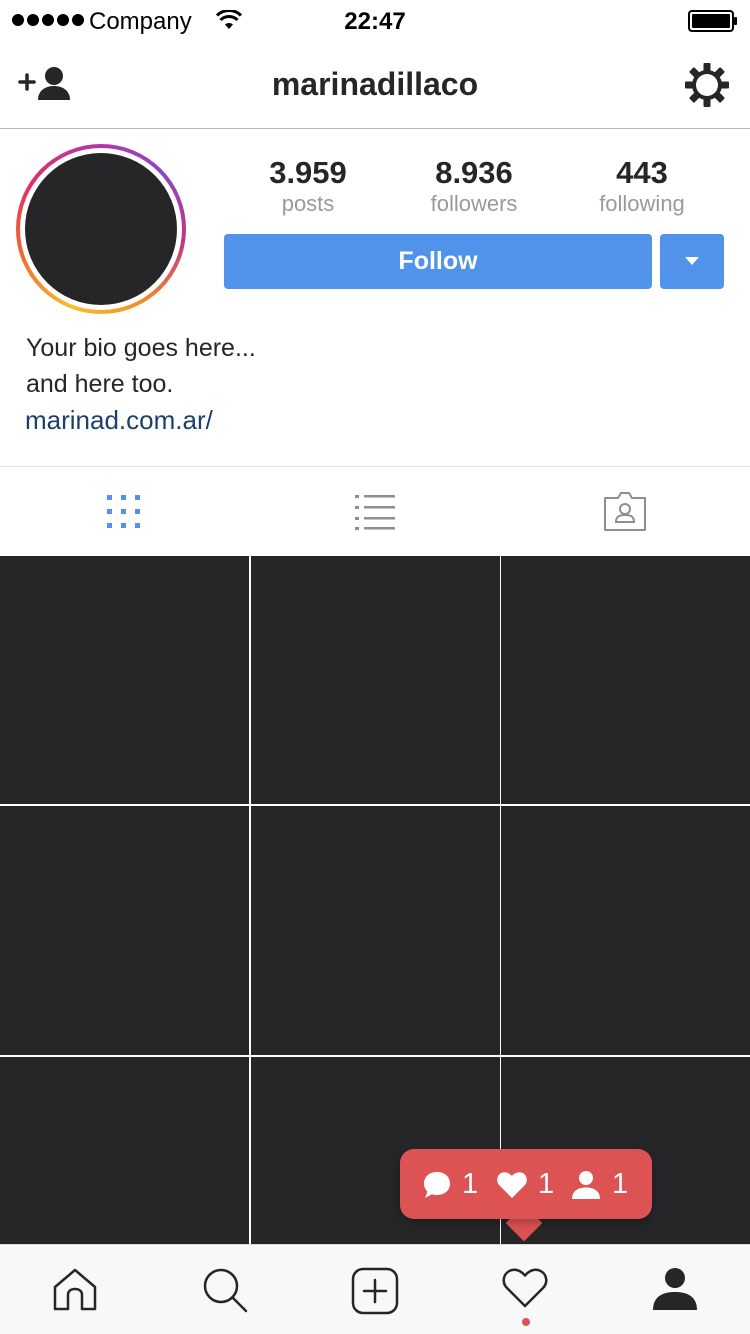 This screenshot has height=1334, width=750. I want to click on avatar, so click(101, 229).